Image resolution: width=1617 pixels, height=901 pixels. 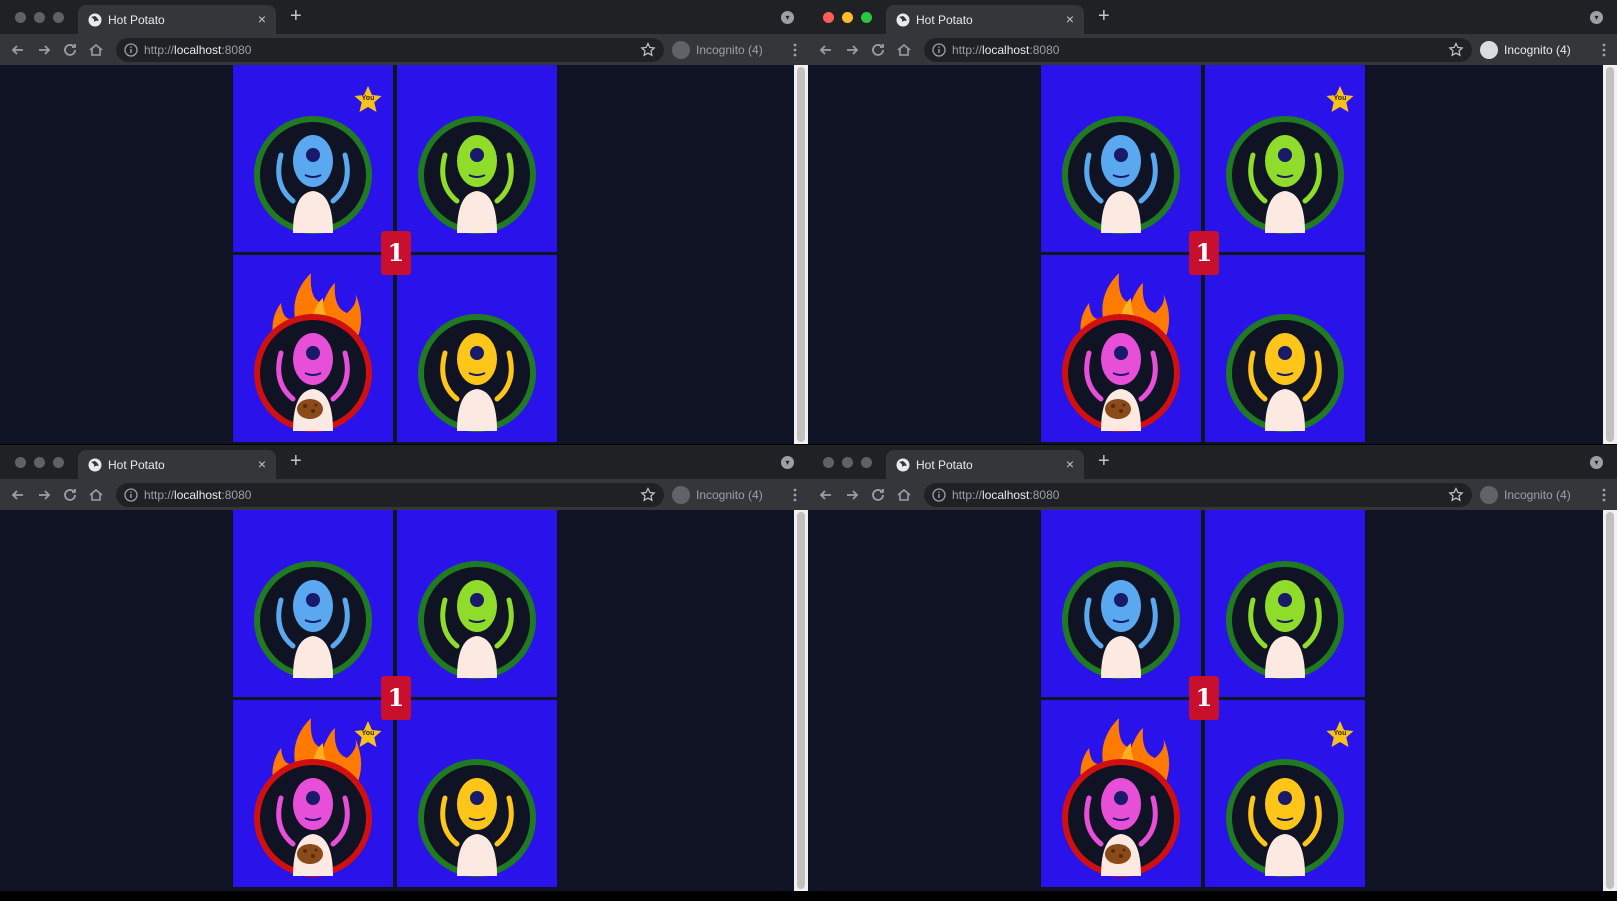 I want to click on player-cell-blue-alien: You, so click(x=313, y=158).